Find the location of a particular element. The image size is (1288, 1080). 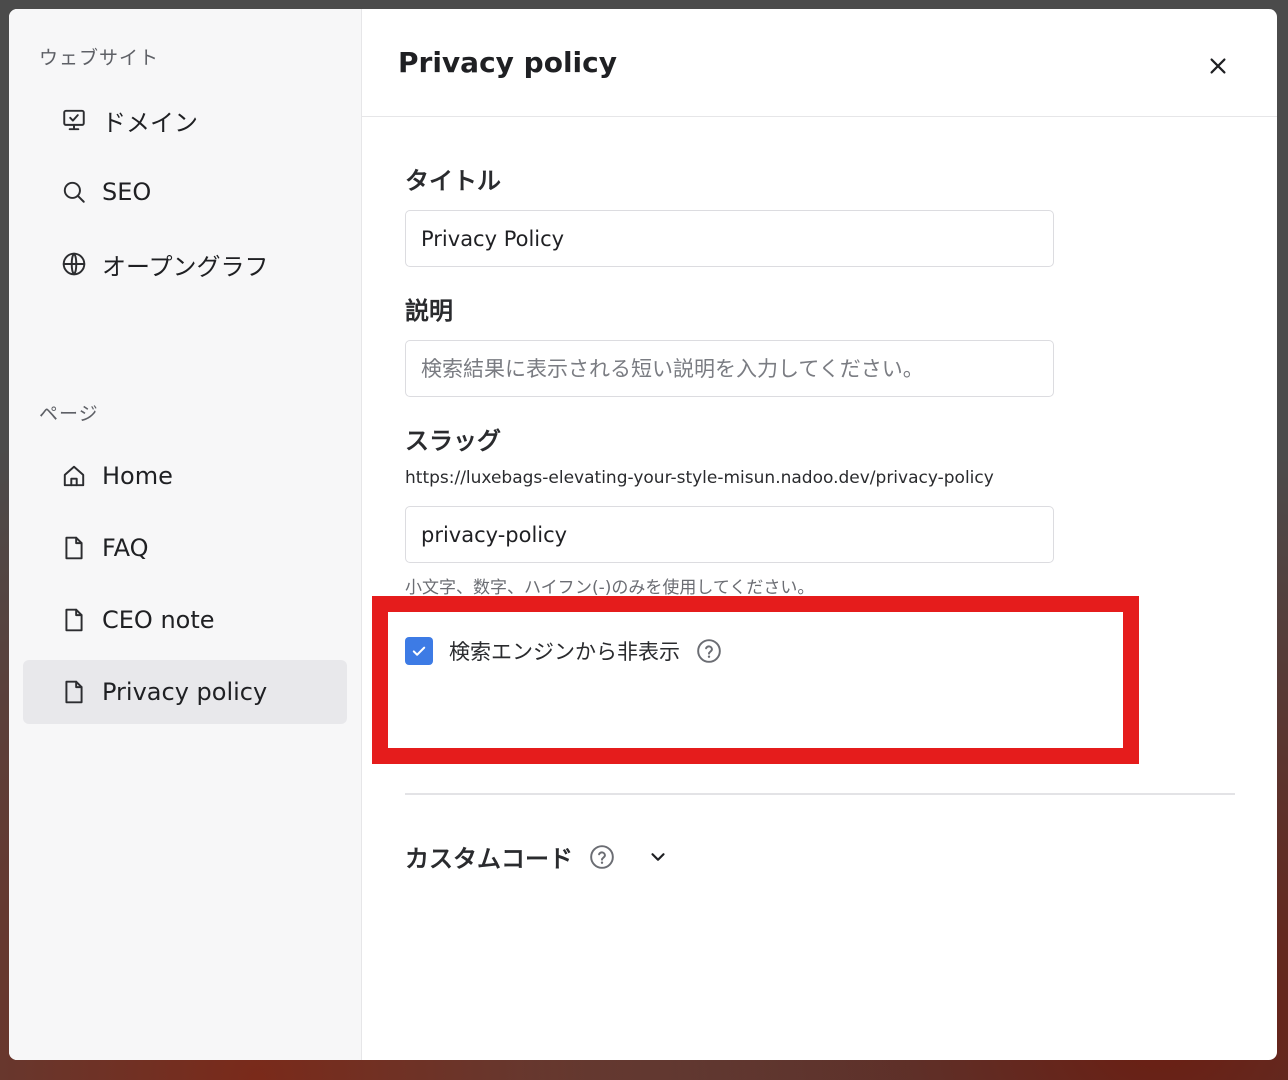

monitor-icon is located at coordinates (74, 120).